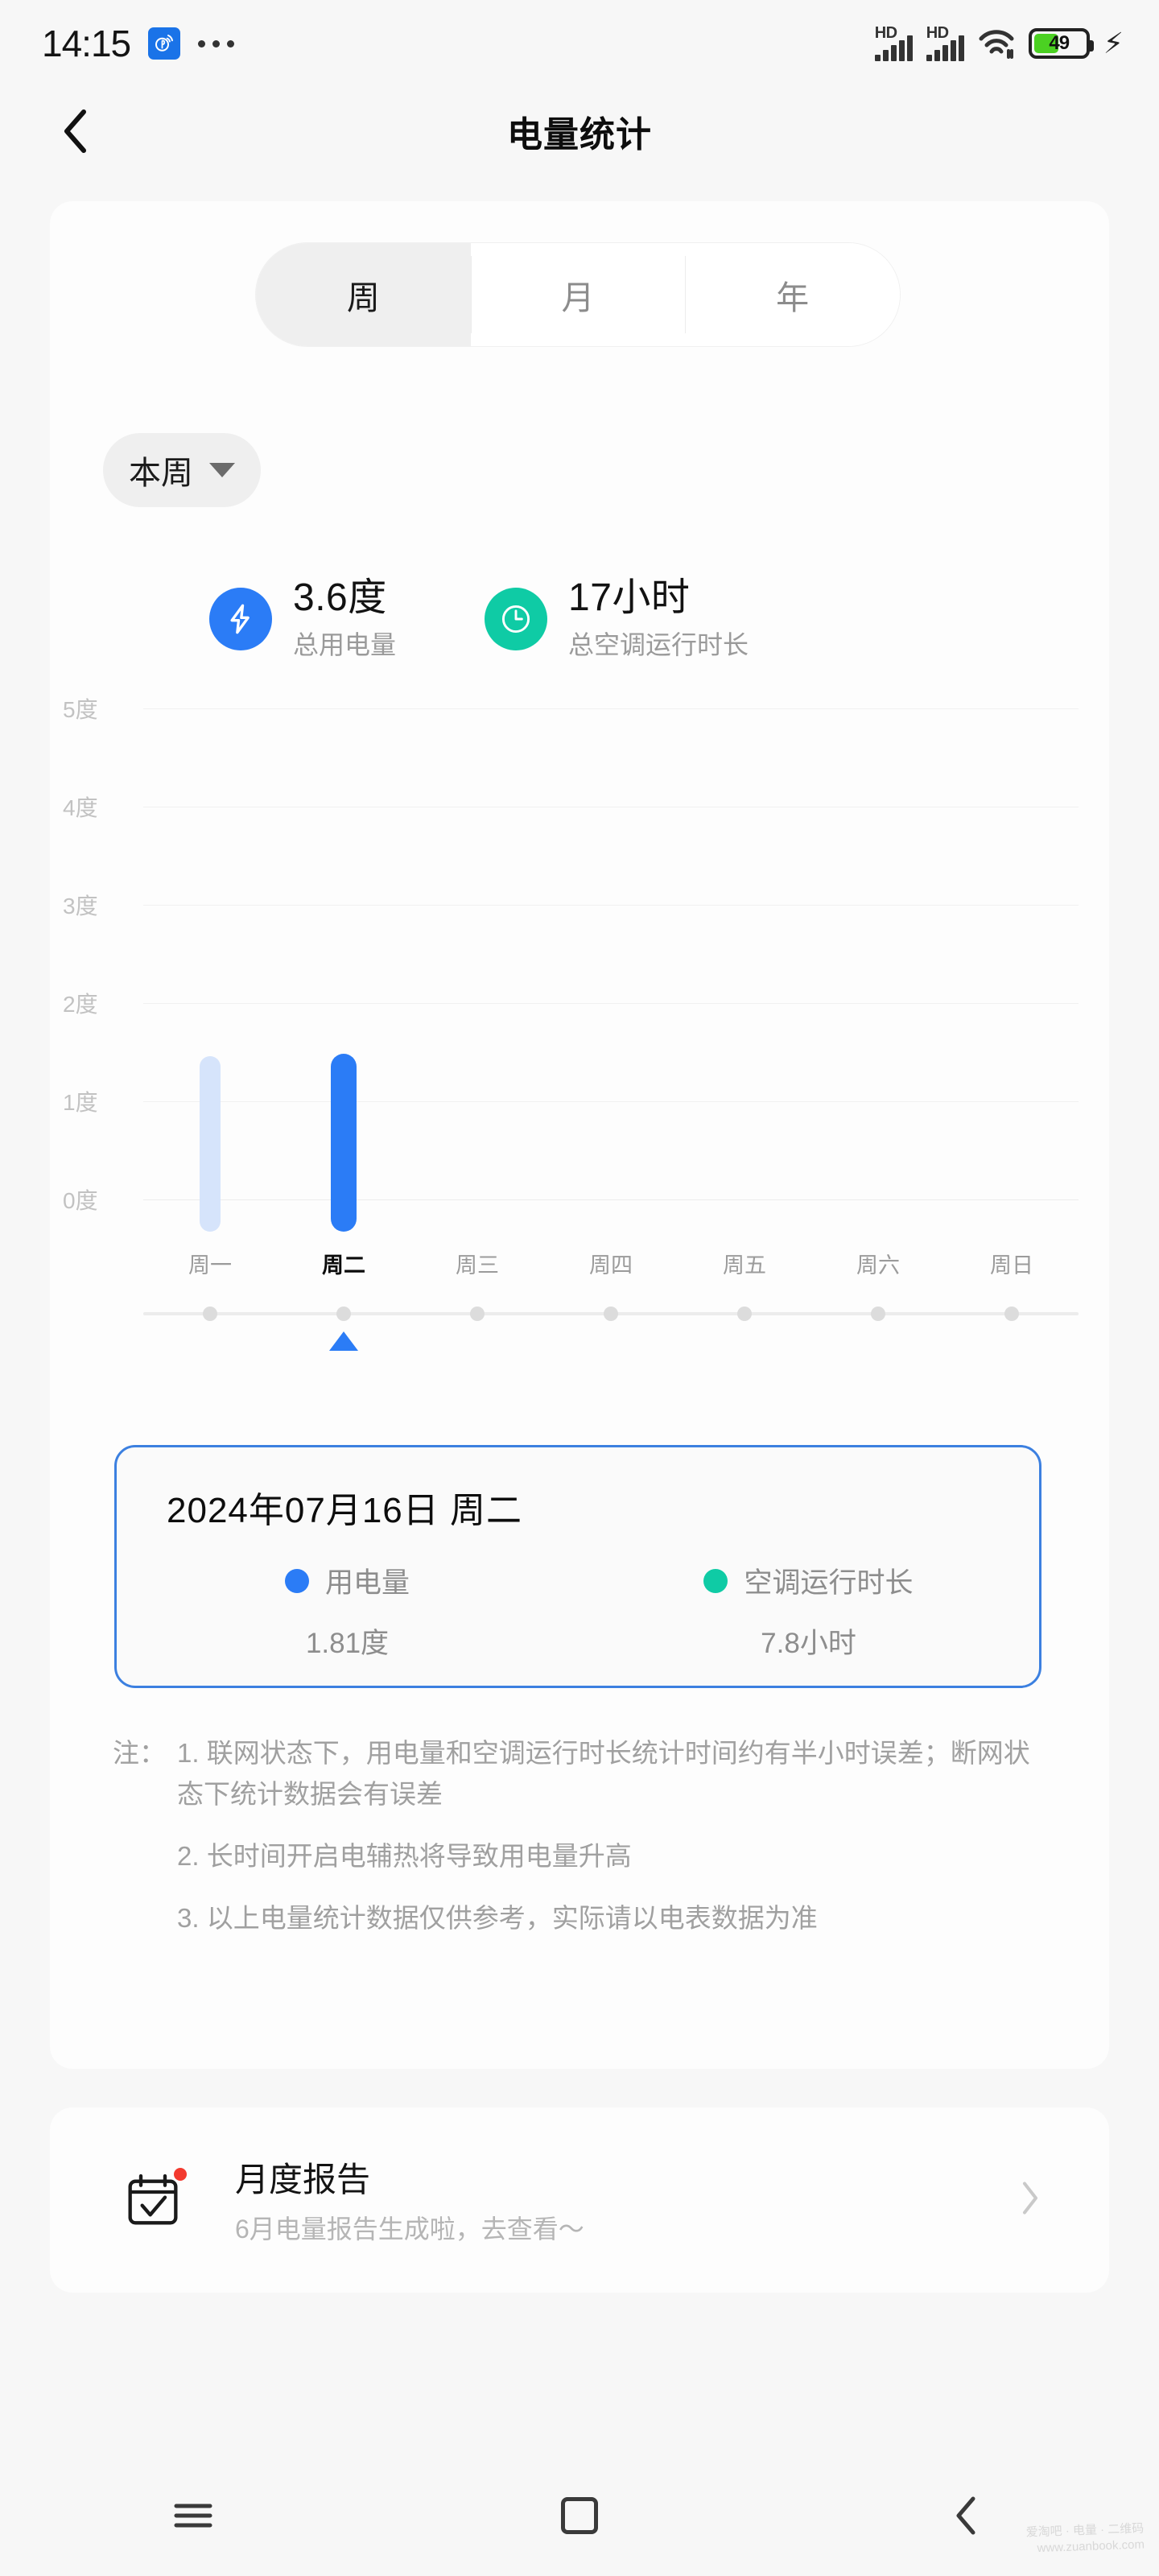  What do you see at coordinates (658, 644) in the screenshot?
I see `total-runtime-label: 总空调运行时长` at bounding box center [658, 644].